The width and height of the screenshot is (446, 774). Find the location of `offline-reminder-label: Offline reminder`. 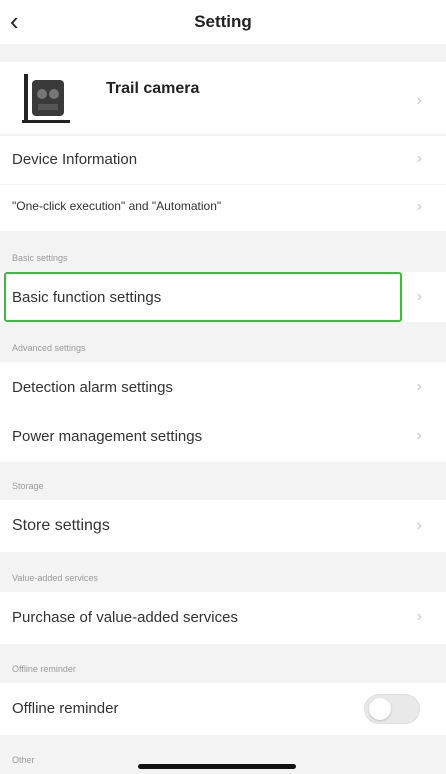

offline-reminder-label: Offline reminder is located at coordinates (65, 708).